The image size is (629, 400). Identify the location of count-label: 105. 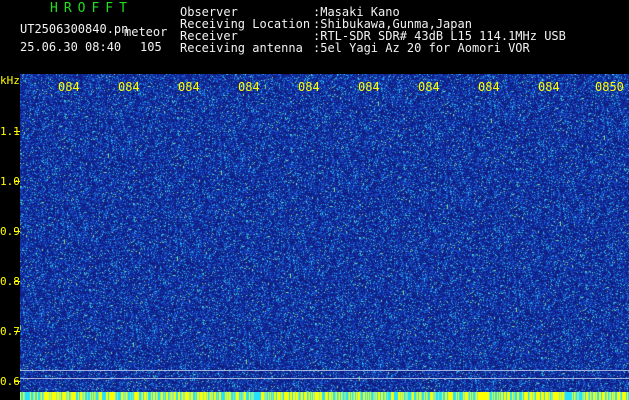
(151, 47).